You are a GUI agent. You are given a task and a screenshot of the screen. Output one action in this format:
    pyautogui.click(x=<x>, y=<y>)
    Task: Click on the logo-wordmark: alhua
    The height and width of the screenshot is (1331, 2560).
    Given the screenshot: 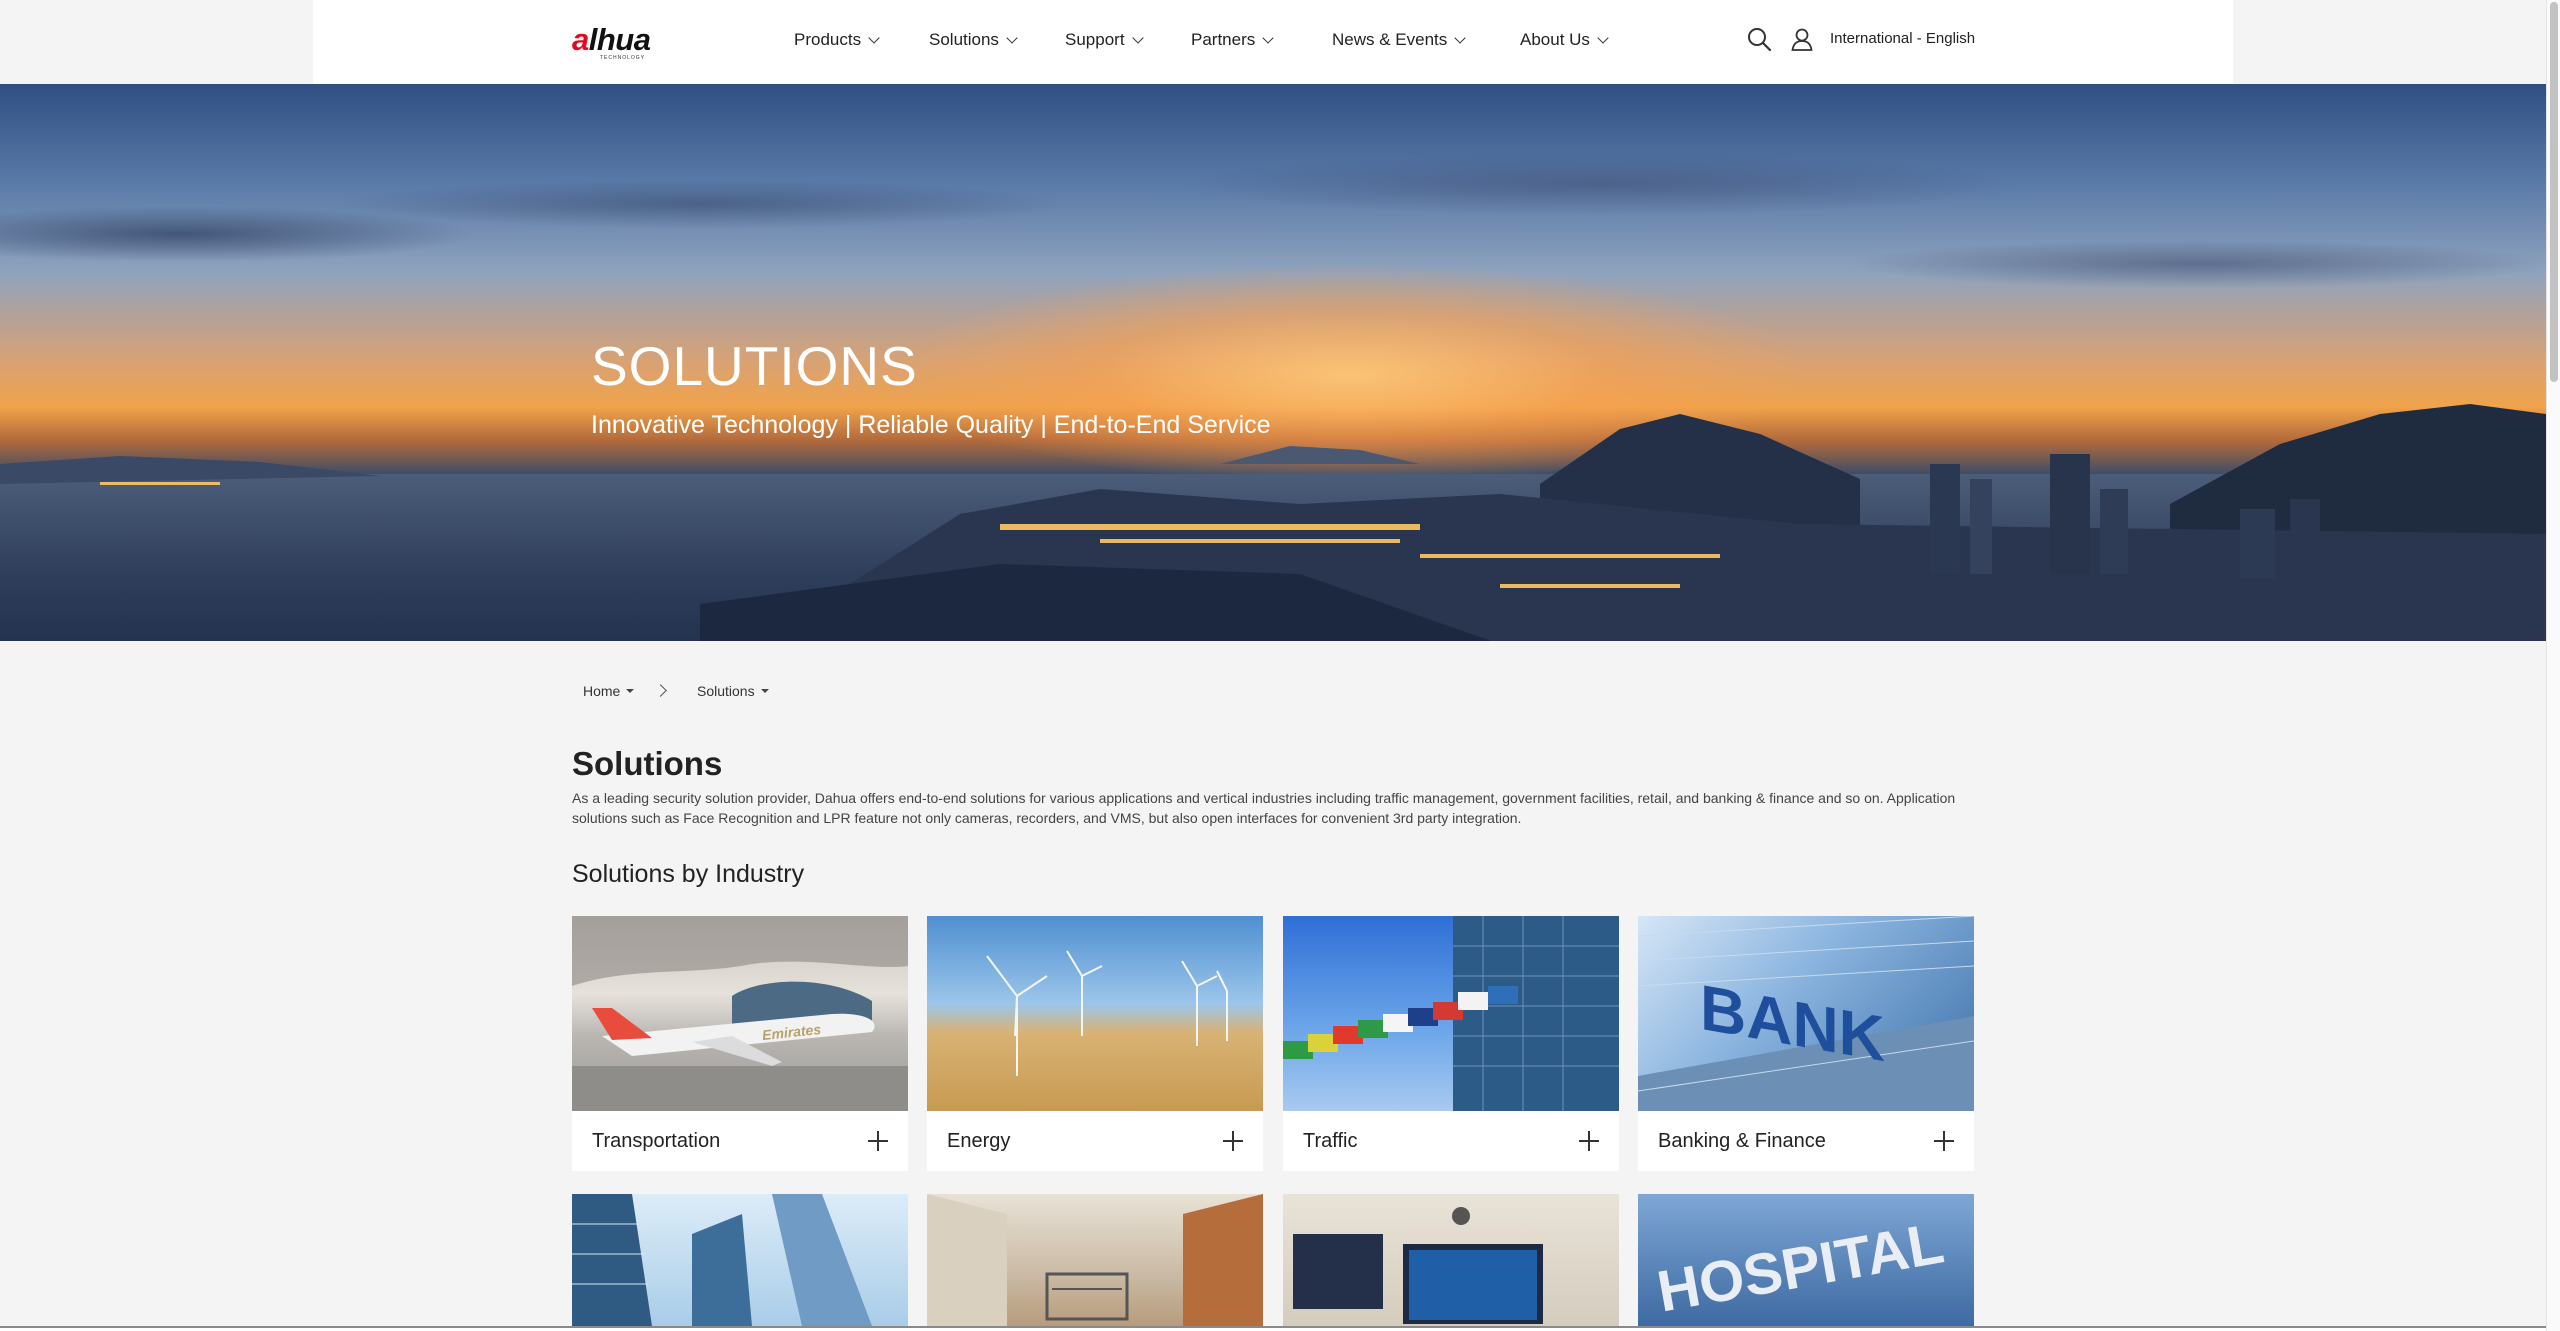 What is the action you would take?
    pyautogui.click(x=611, y=39)
    